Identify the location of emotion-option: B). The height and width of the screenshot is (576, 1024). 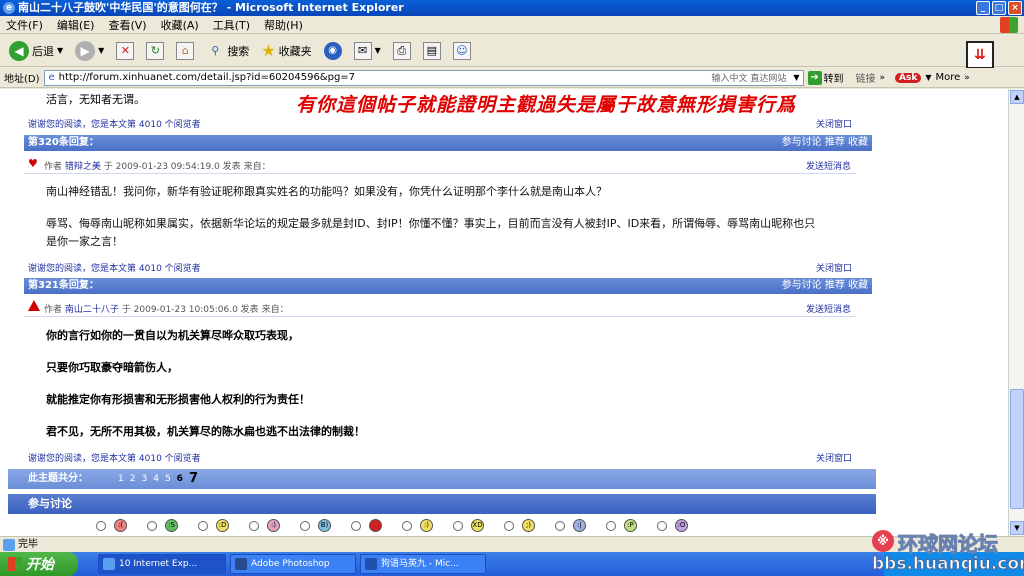
(315, 525).